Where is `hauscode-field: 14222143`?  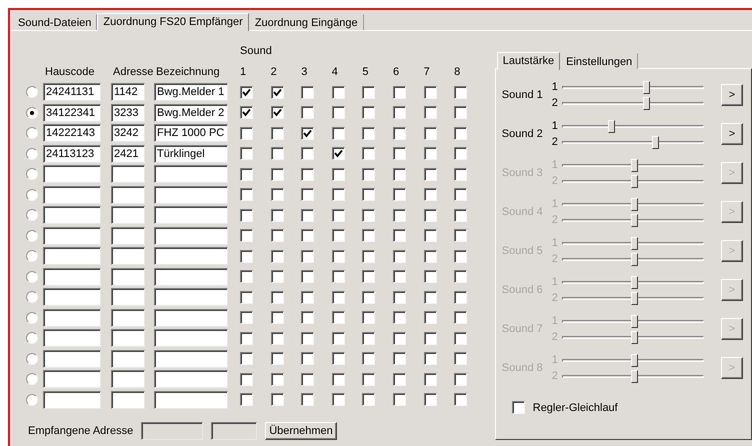
hauscode-field: 14222143 is located at coordinates (72, 133).